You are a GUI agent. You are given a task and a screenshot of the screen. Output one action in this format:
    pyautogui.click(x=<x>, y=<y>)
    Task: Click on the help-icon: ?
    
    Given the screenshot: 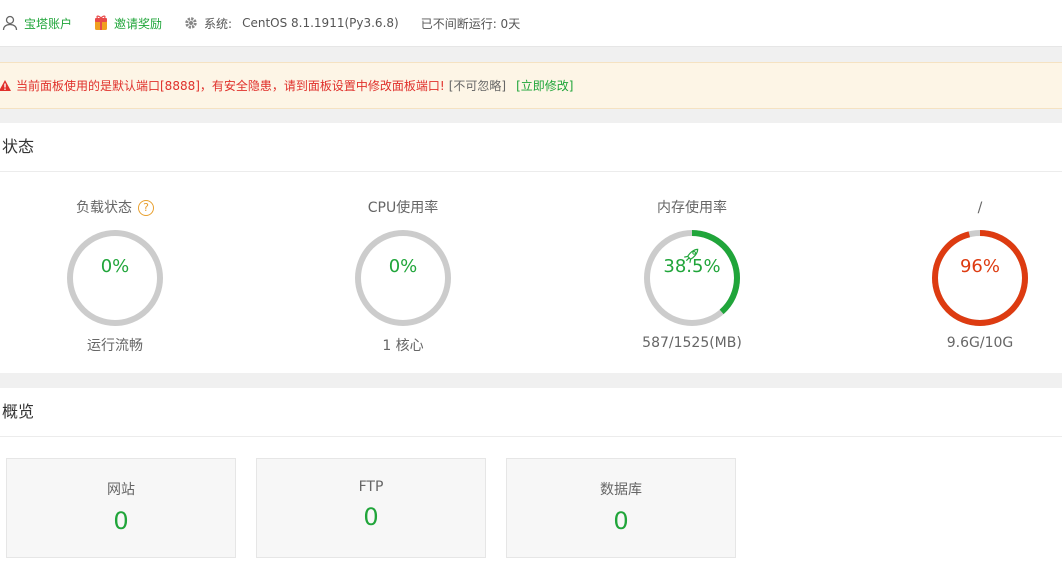 What is the action you would take?
    pyautogui.click(x=146, y=208)
    